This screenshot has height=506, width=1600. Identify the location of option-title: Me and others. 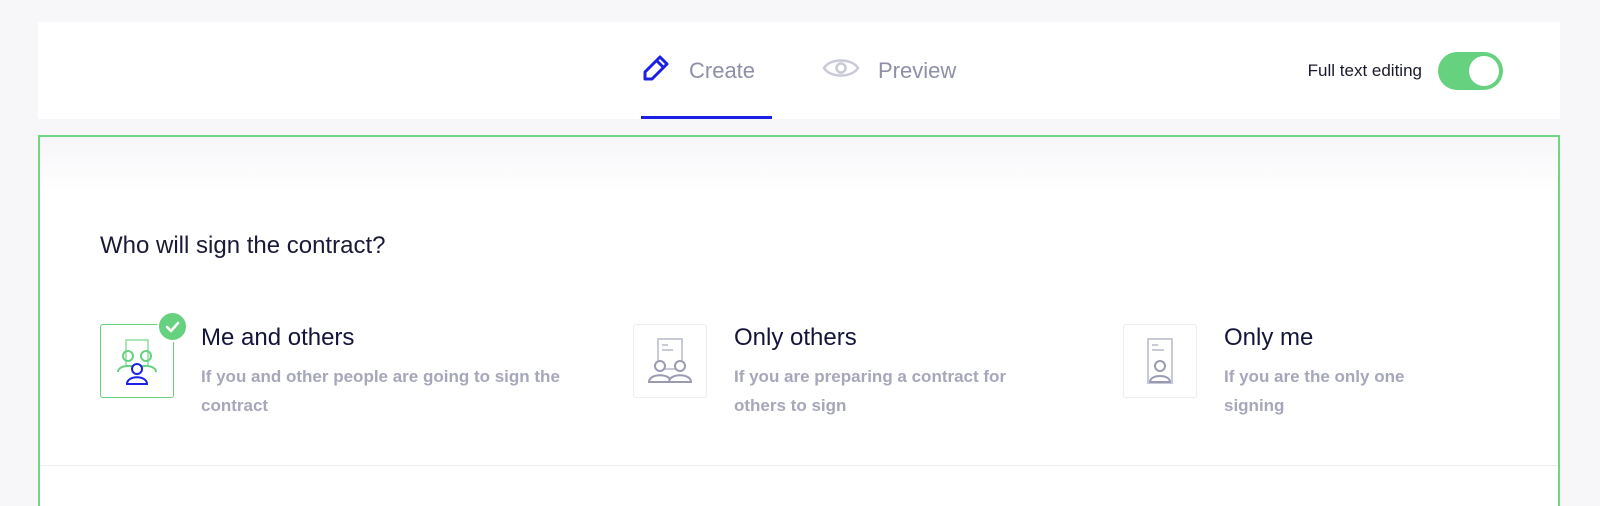
(278, 337).